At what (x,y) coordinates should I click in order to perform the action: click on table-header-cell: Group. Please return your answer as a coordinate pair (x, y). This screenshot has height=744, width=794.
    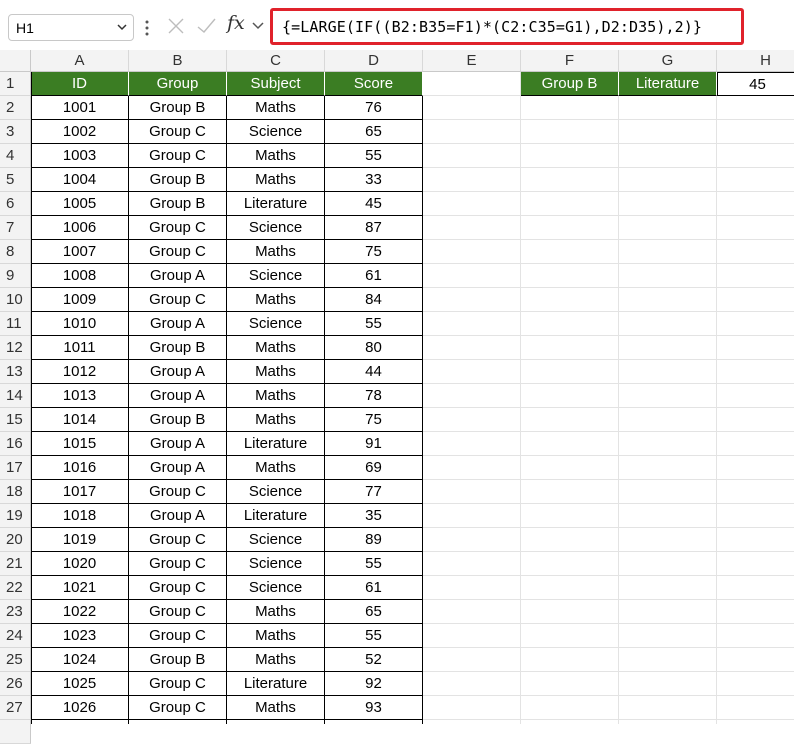
    Looking at the image, I should click on (178, 84).